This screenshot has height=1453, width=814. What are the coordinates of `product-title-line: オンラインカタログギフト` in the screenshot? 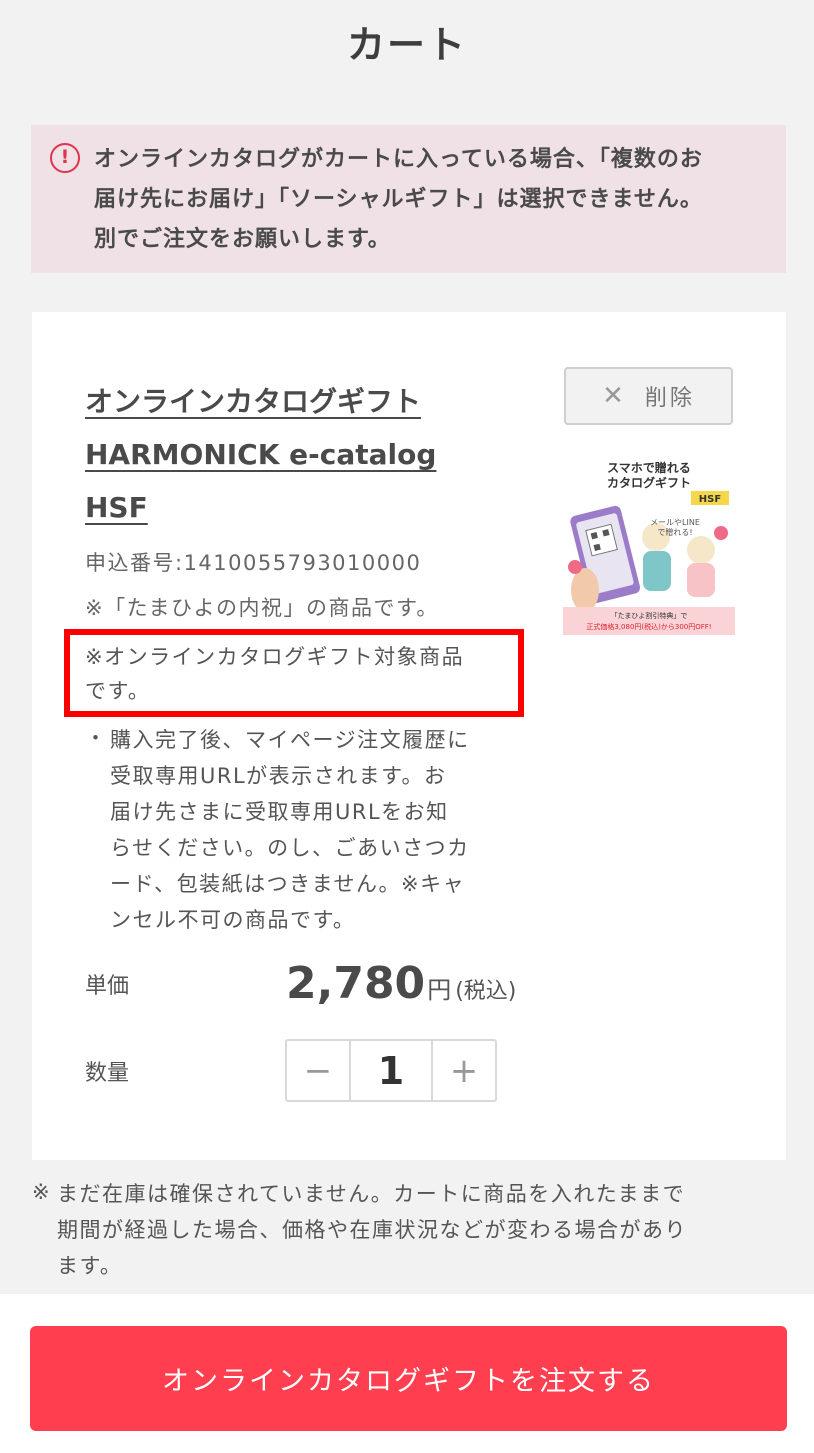 It's located at (253, 401).